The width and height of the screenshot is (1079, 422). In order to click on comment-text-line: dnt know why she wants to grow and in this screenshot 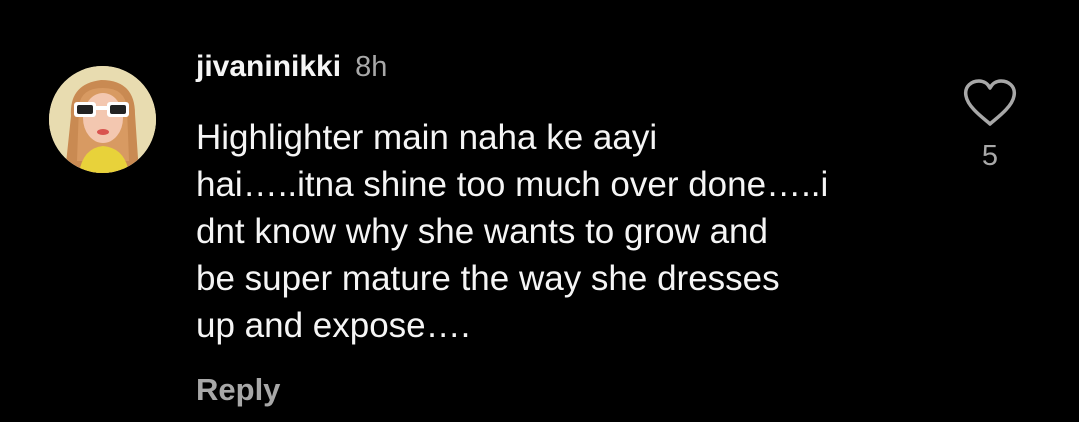, I will do `click(482, 231)`.